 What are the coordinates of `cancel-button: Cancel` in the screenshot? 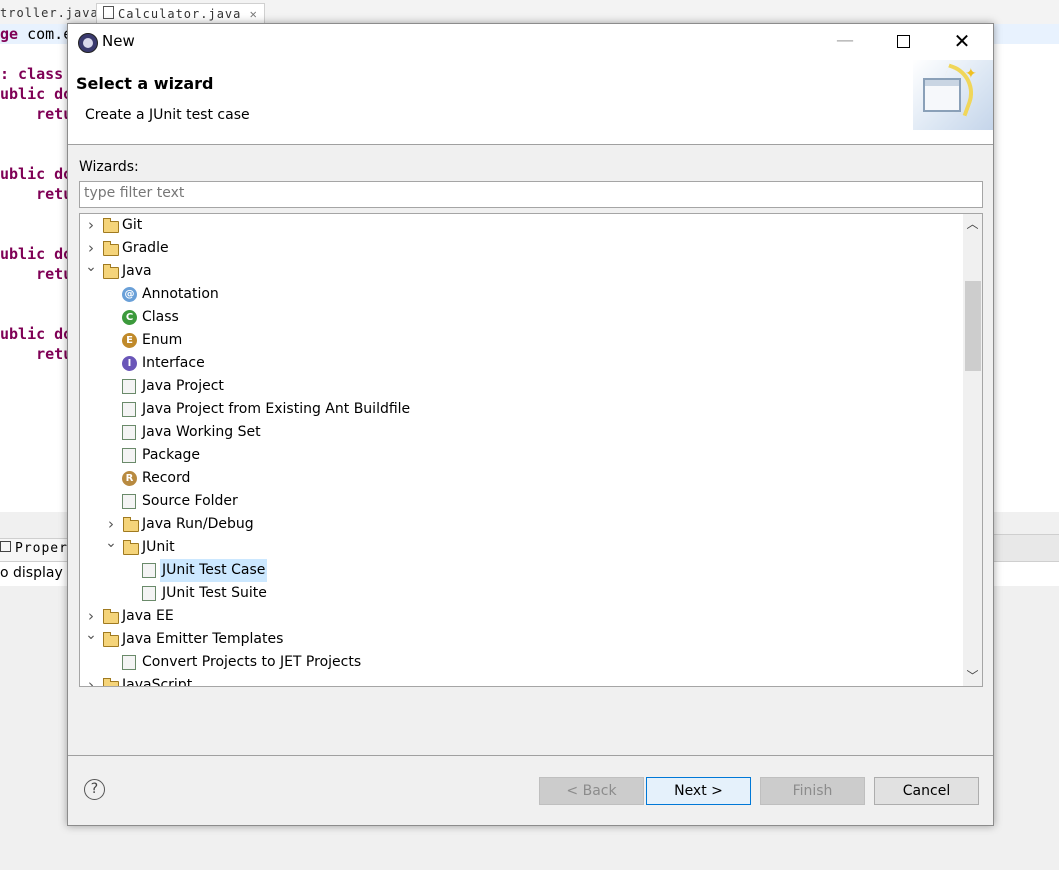 It's located at (926, 791).